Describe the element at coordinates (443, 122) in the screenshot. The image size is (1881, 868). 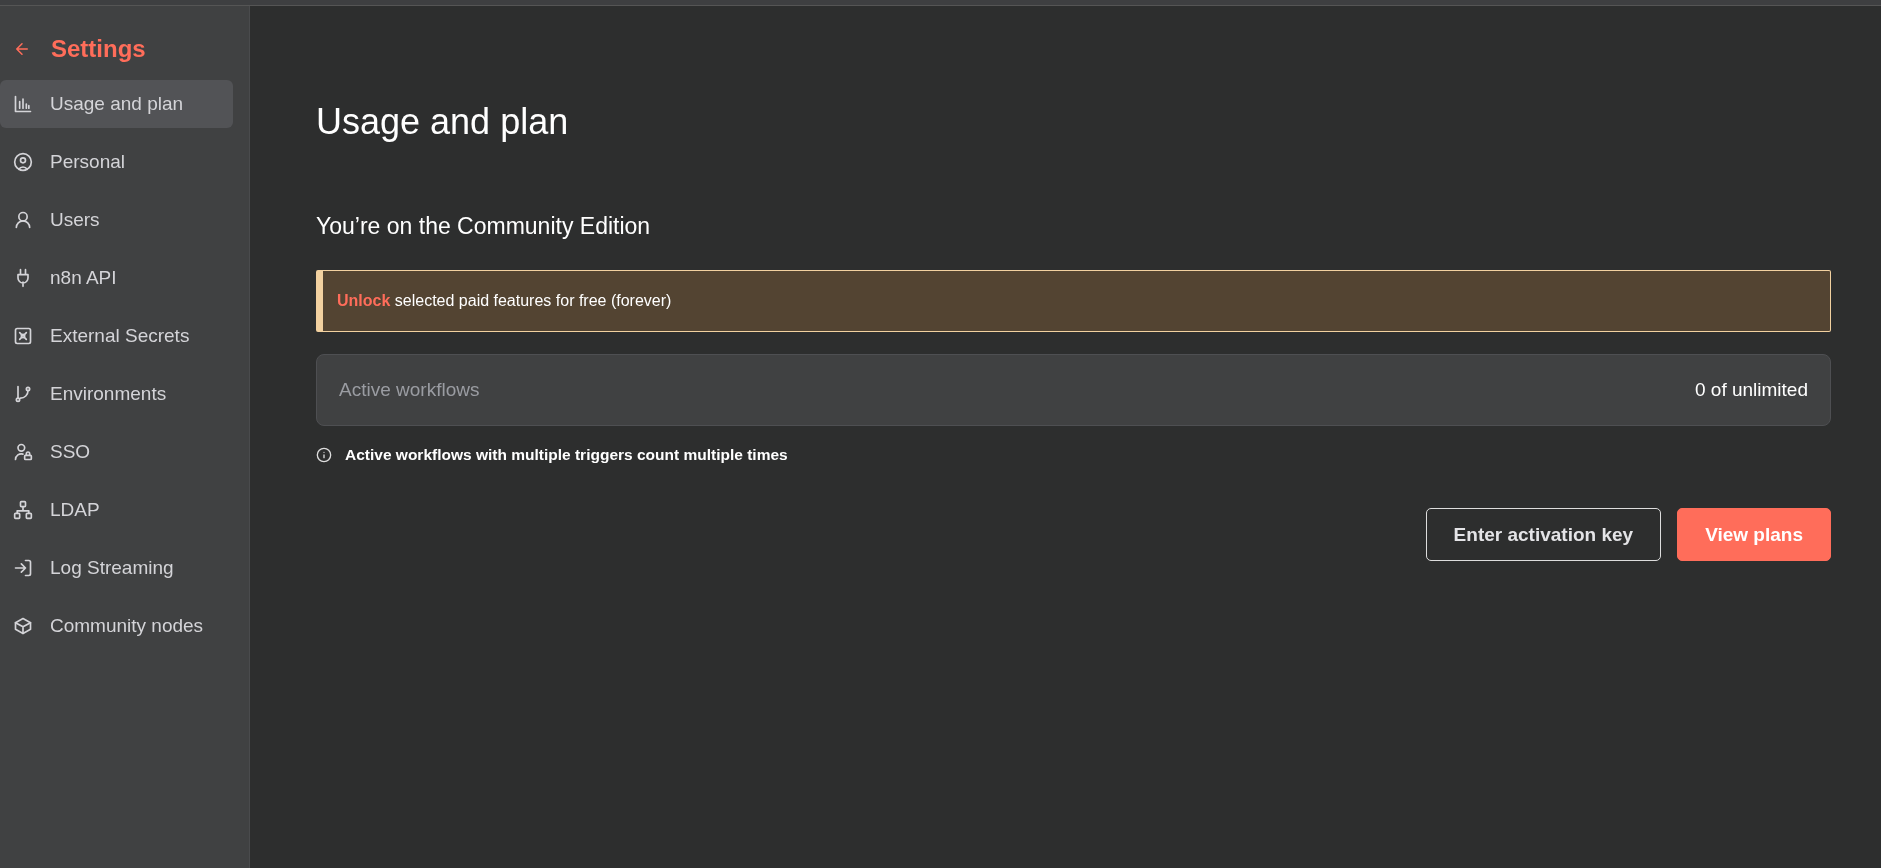
I see `page-title: Usage and plan` at that location.